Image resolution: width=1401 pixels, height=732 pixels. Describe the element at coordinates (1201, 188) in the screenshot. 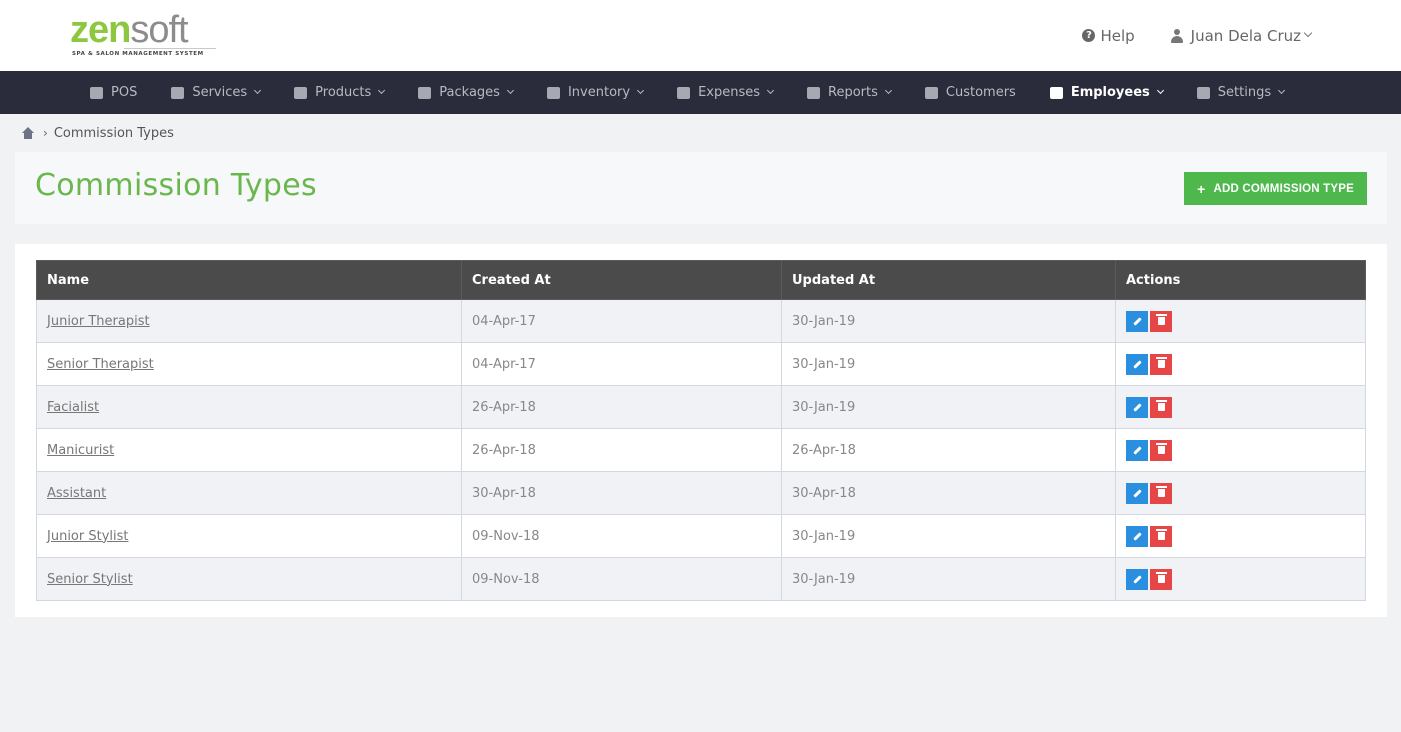

I see `plus-icon: +` at that location.